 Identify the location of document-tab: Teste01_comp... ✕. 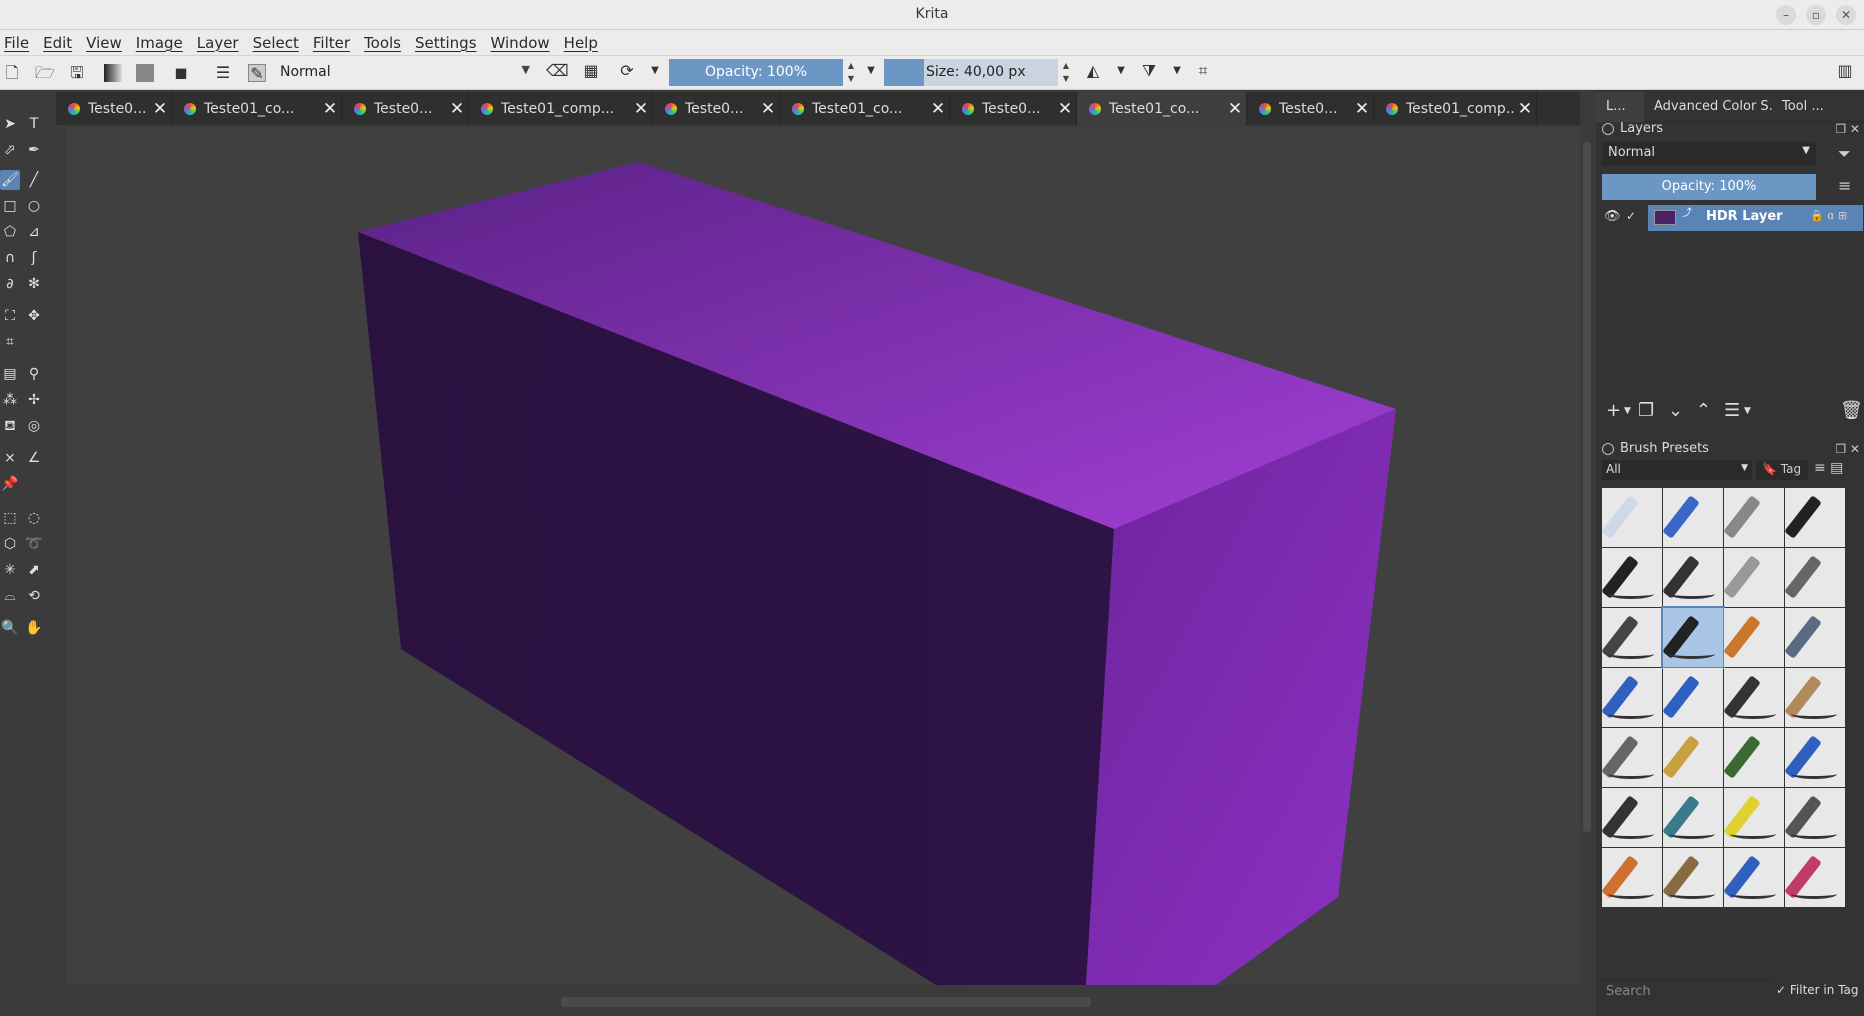
(1455, 108).